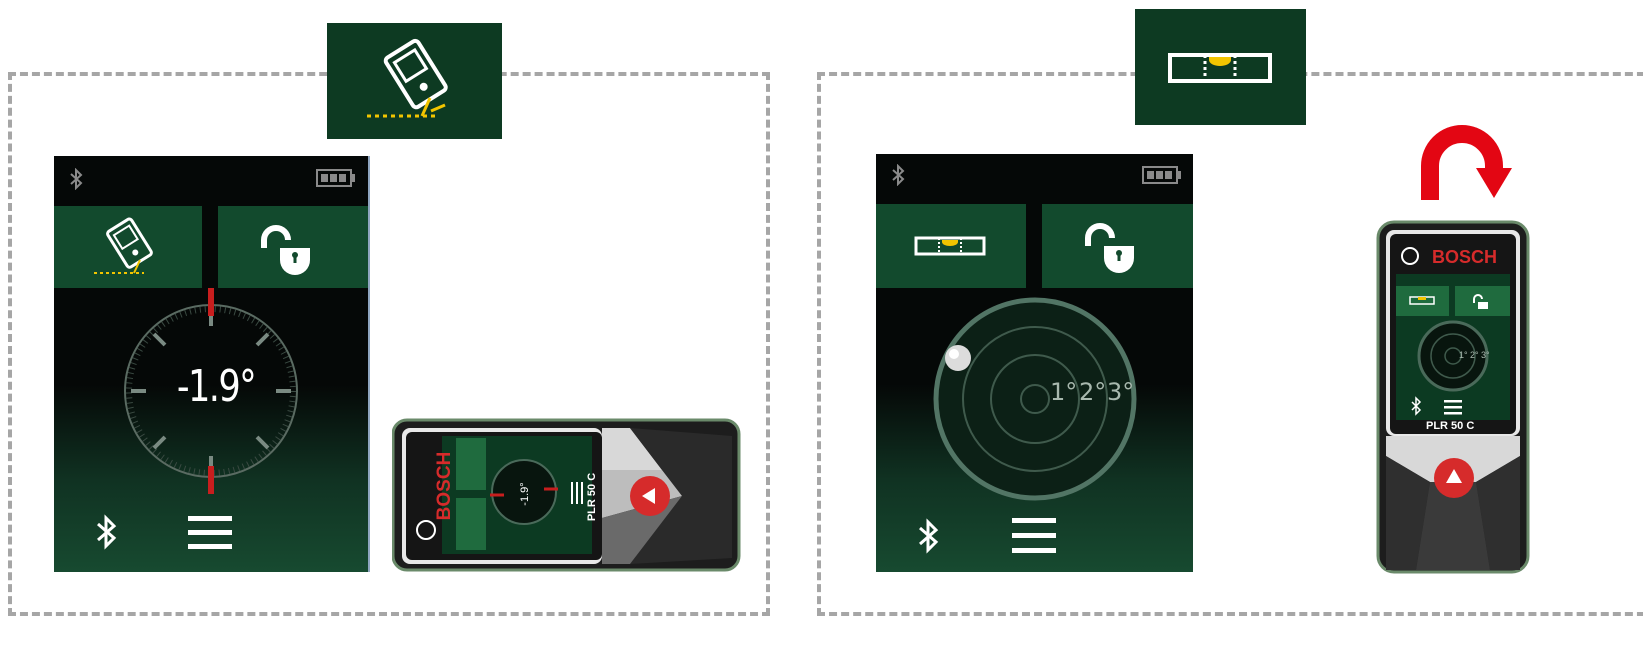 The image size is (1643, 647). I want to click on device-screen-readout: -1.9°, so click(525, 494).